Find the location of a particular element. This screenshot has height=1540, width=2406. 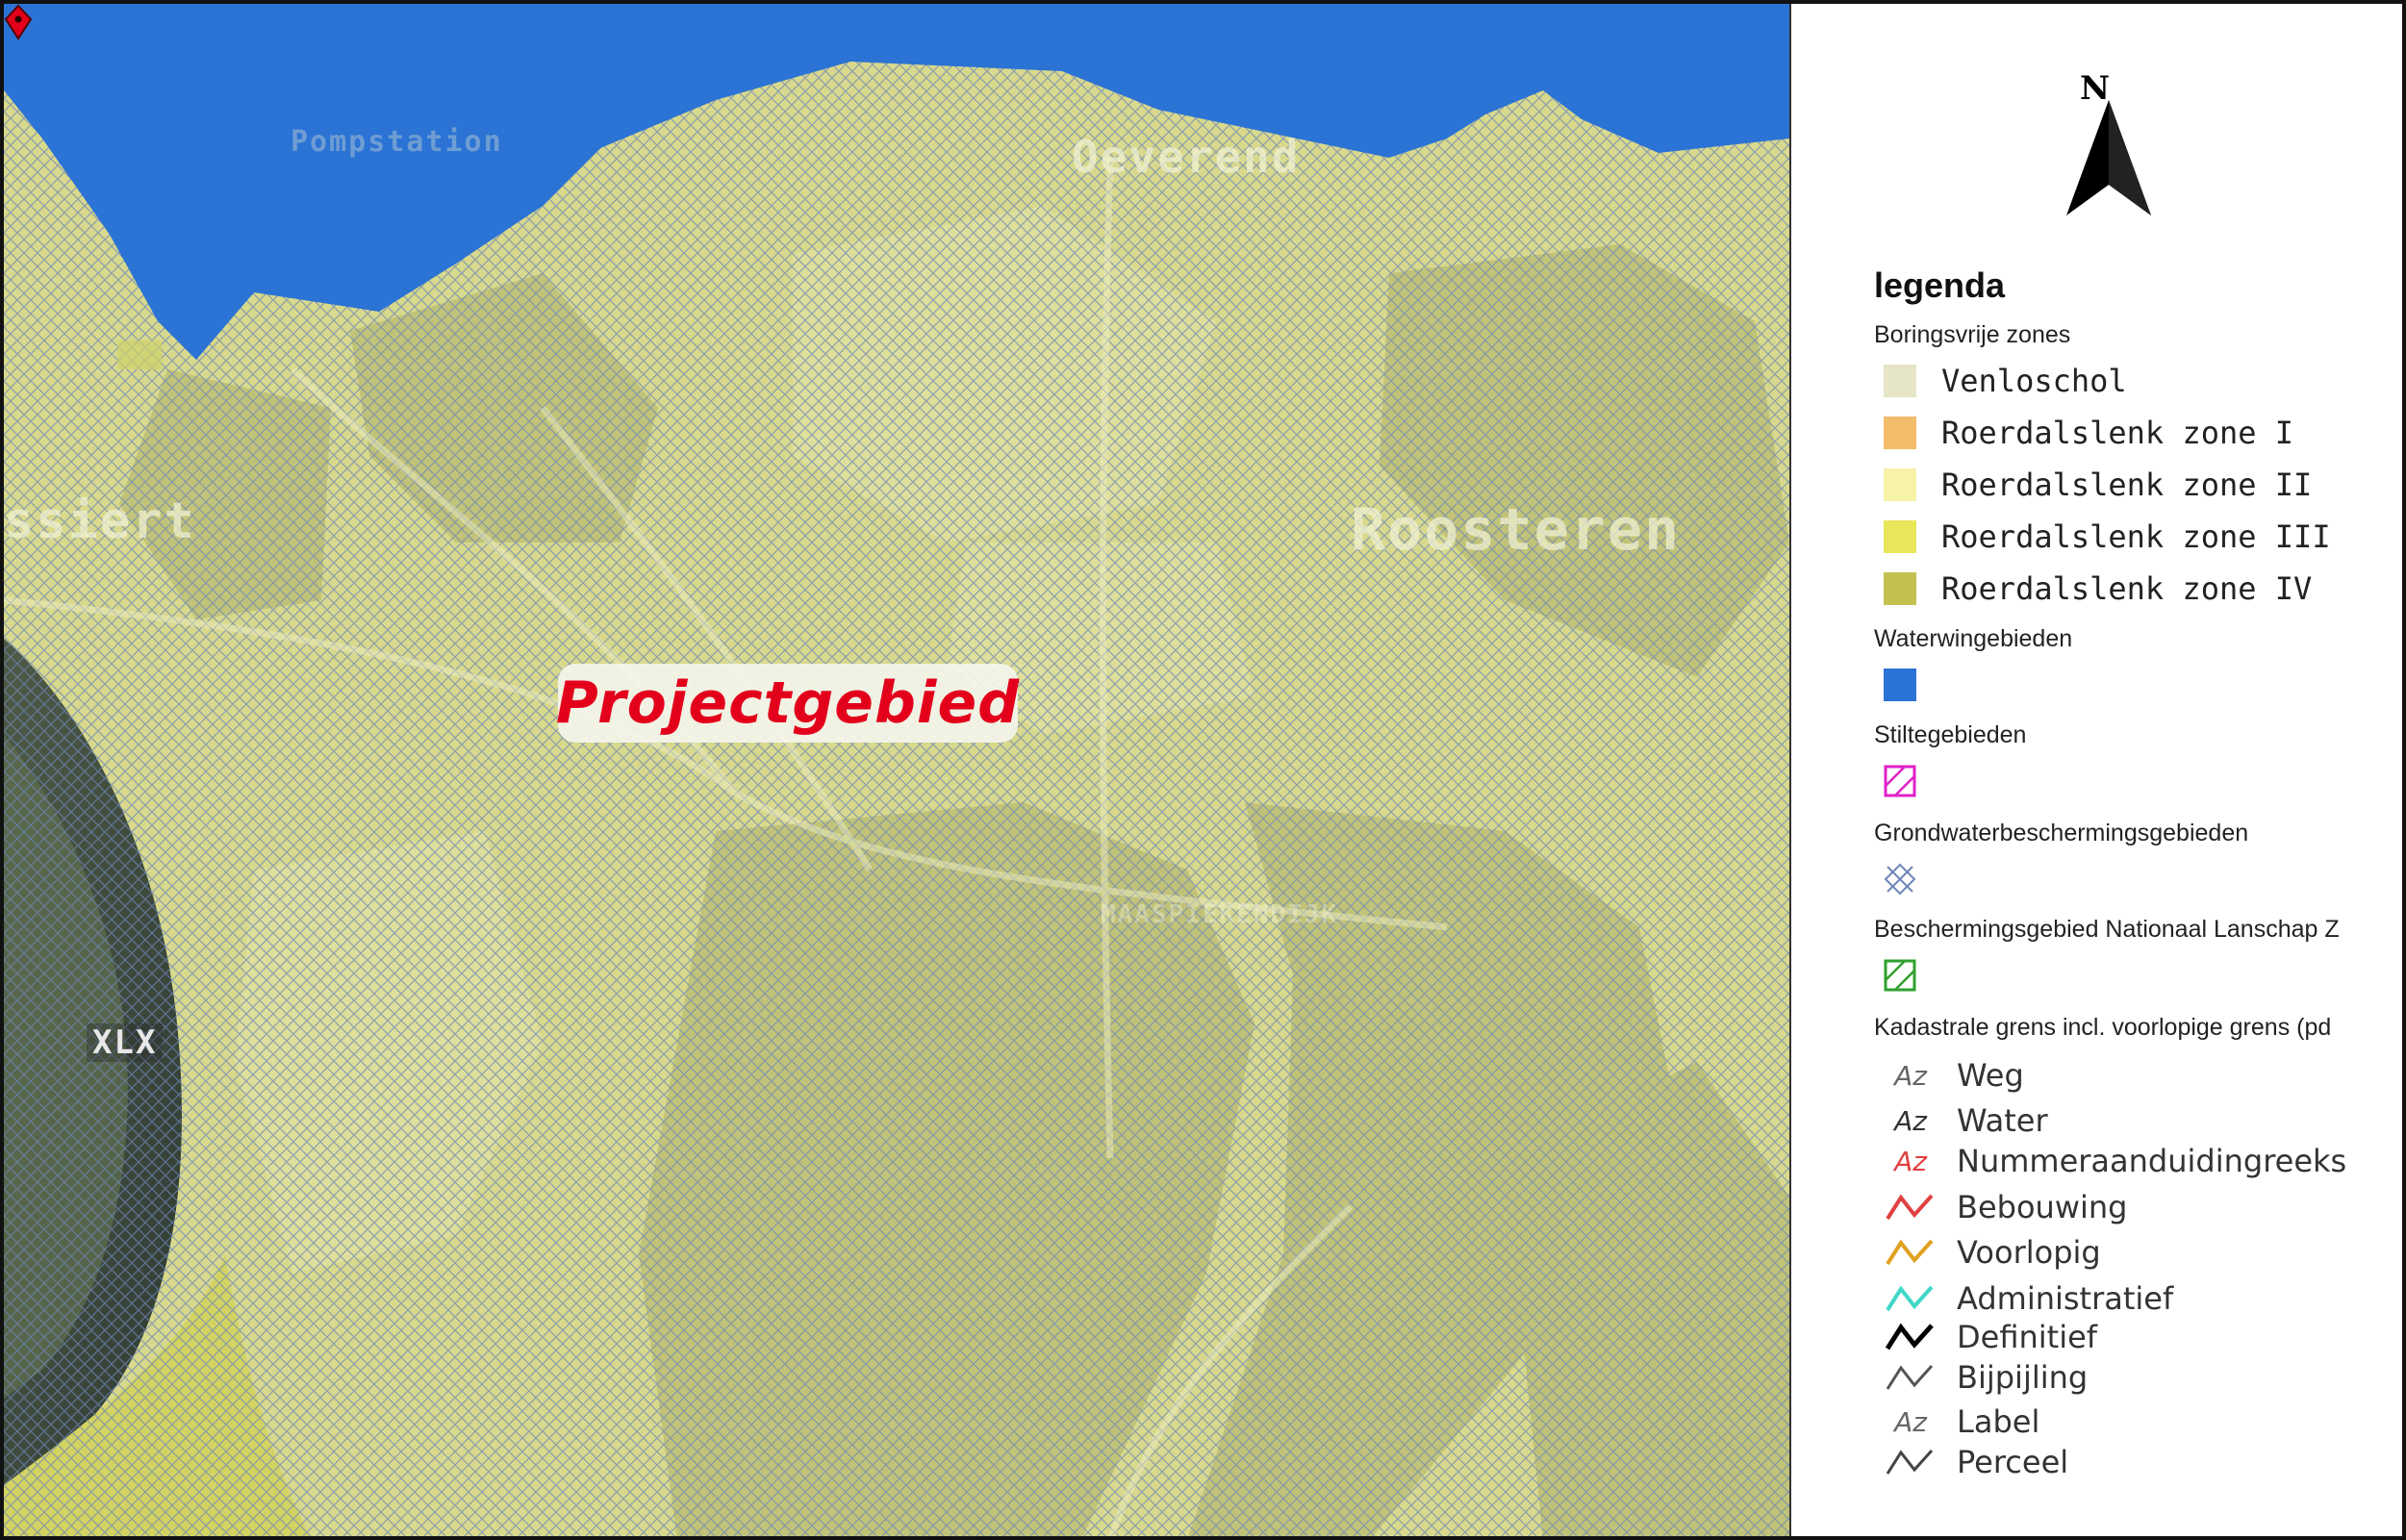

line-cyan-icon is located at coordinates (1910, 1298).